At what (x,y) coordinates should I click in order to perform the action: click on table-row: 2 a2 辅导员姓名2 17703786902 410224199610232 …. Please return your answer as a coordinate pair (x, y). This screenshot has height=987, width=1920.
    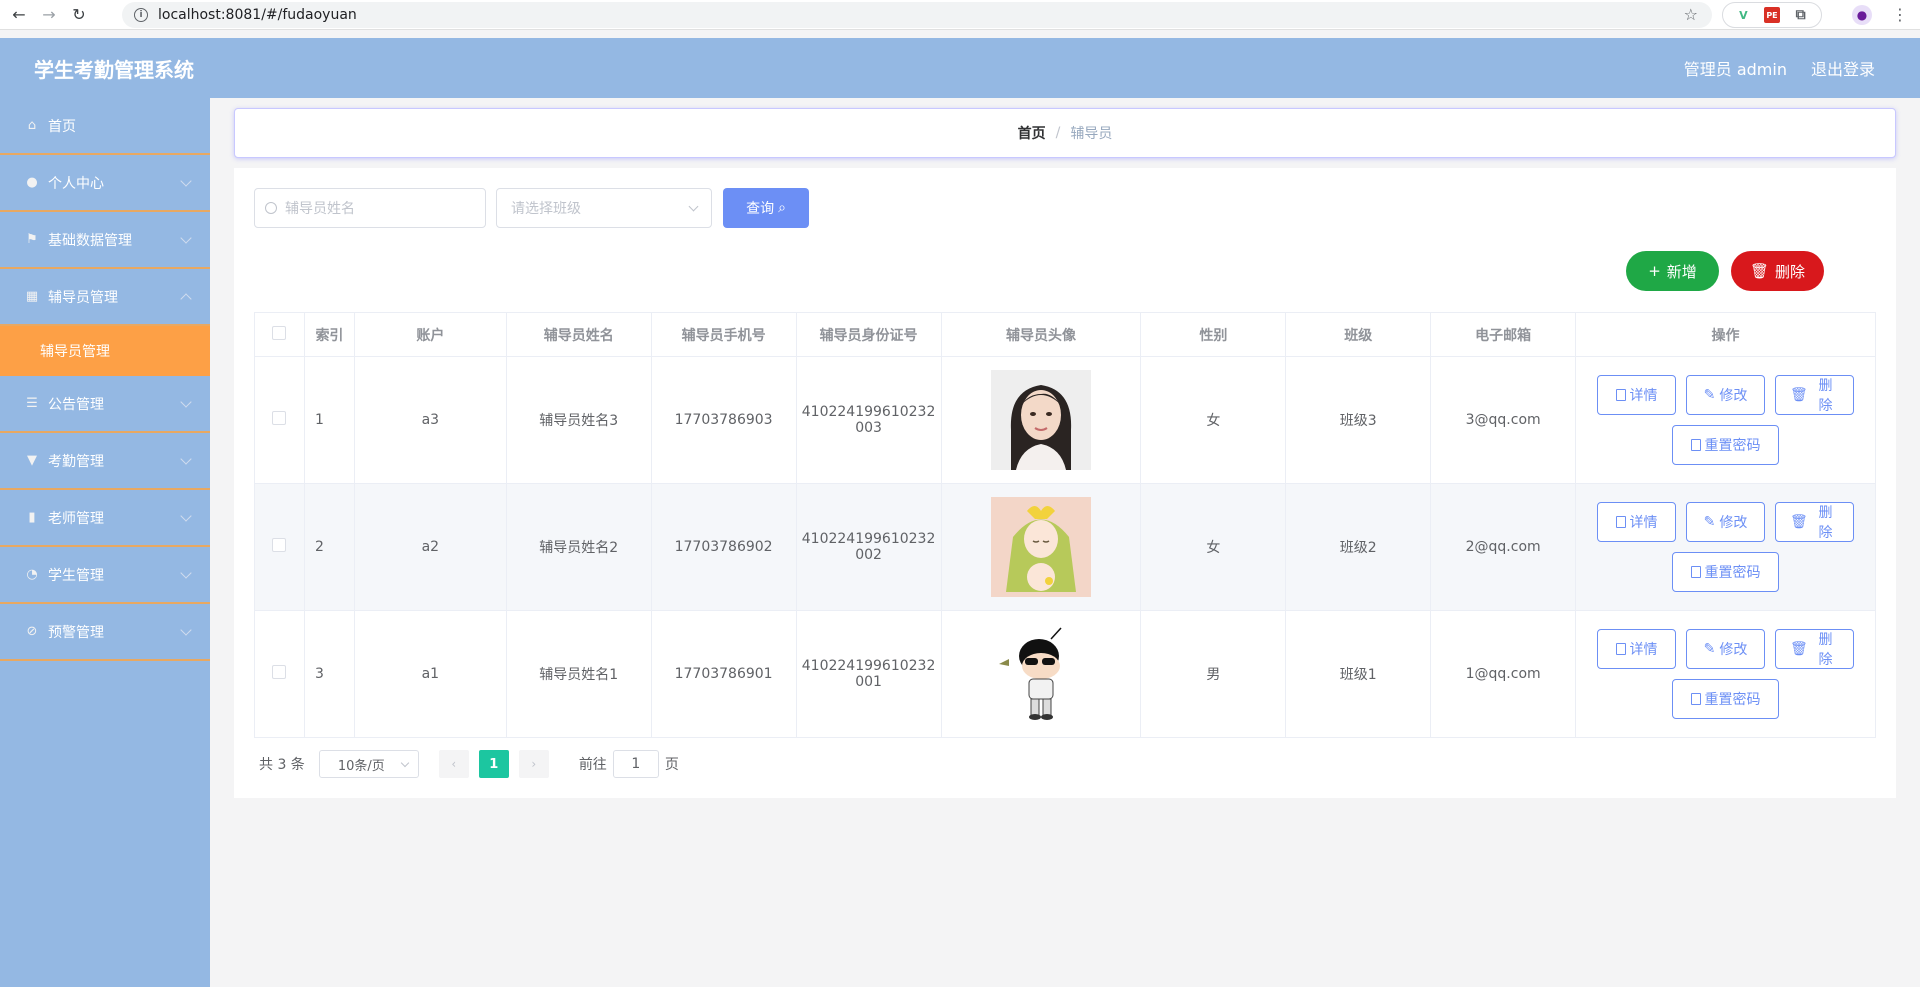
    Looking at the image, I should click on (1065, 547).